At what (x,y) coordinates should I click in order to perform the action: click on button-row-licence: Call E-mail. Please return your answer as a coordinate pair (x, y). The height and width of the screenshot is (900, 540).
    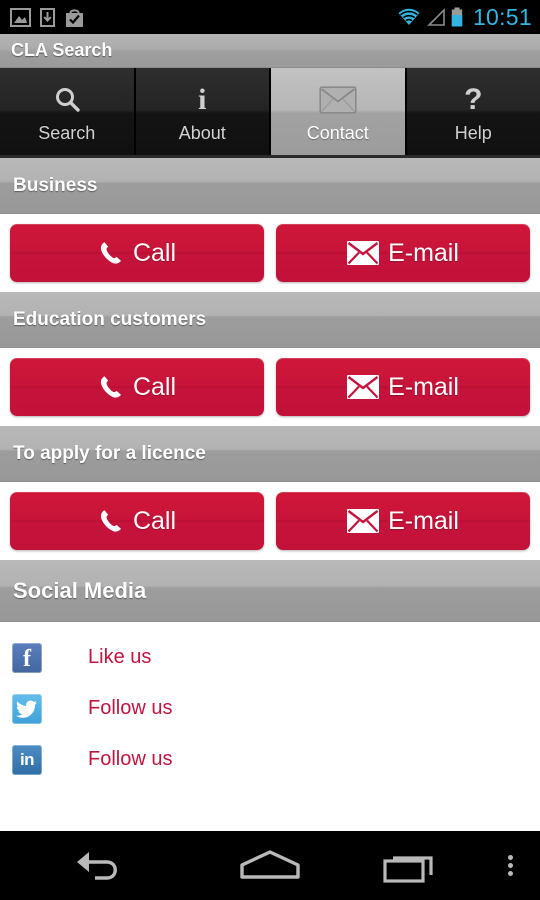
    Looking at the image, I should click on (270, 521).